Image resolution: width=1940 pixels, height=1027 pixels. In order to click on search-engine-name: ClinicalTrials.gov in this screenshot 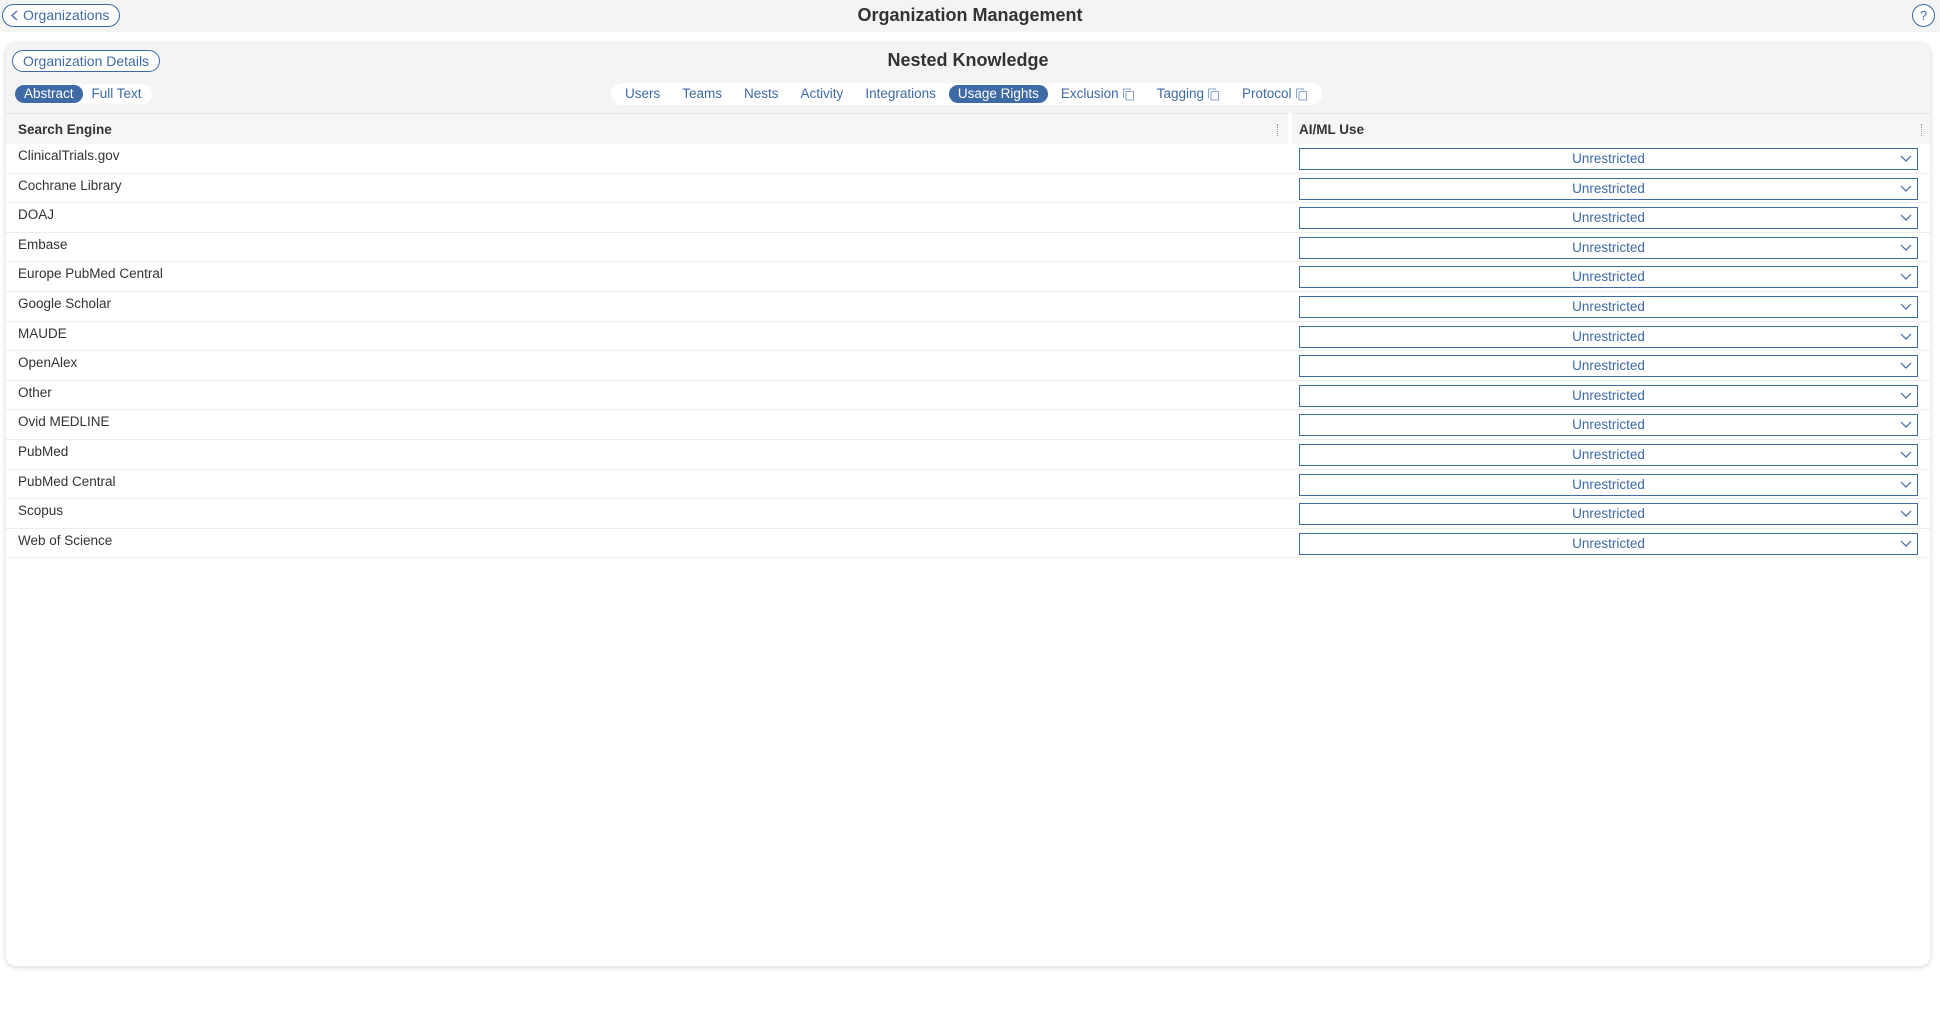, I will do `click(69, 155)`.